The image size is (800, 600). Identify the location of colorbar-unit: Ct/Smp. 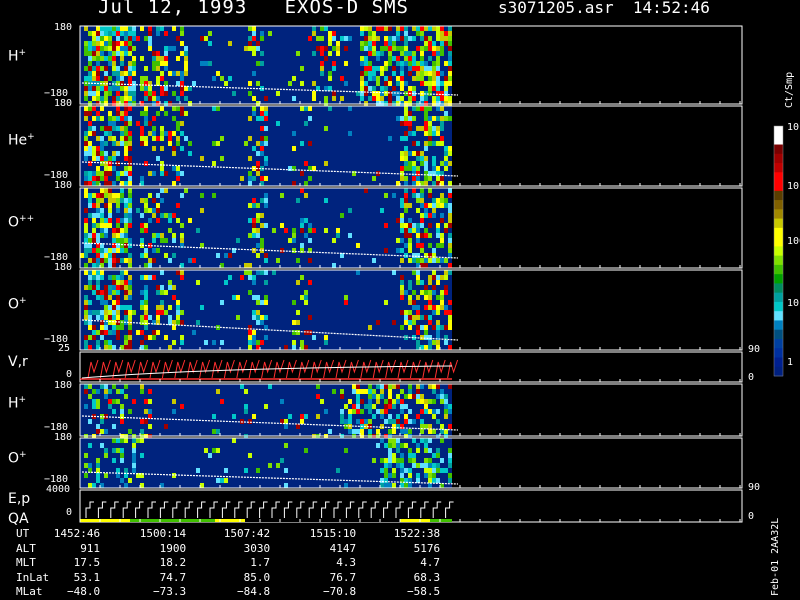
(789, 89).